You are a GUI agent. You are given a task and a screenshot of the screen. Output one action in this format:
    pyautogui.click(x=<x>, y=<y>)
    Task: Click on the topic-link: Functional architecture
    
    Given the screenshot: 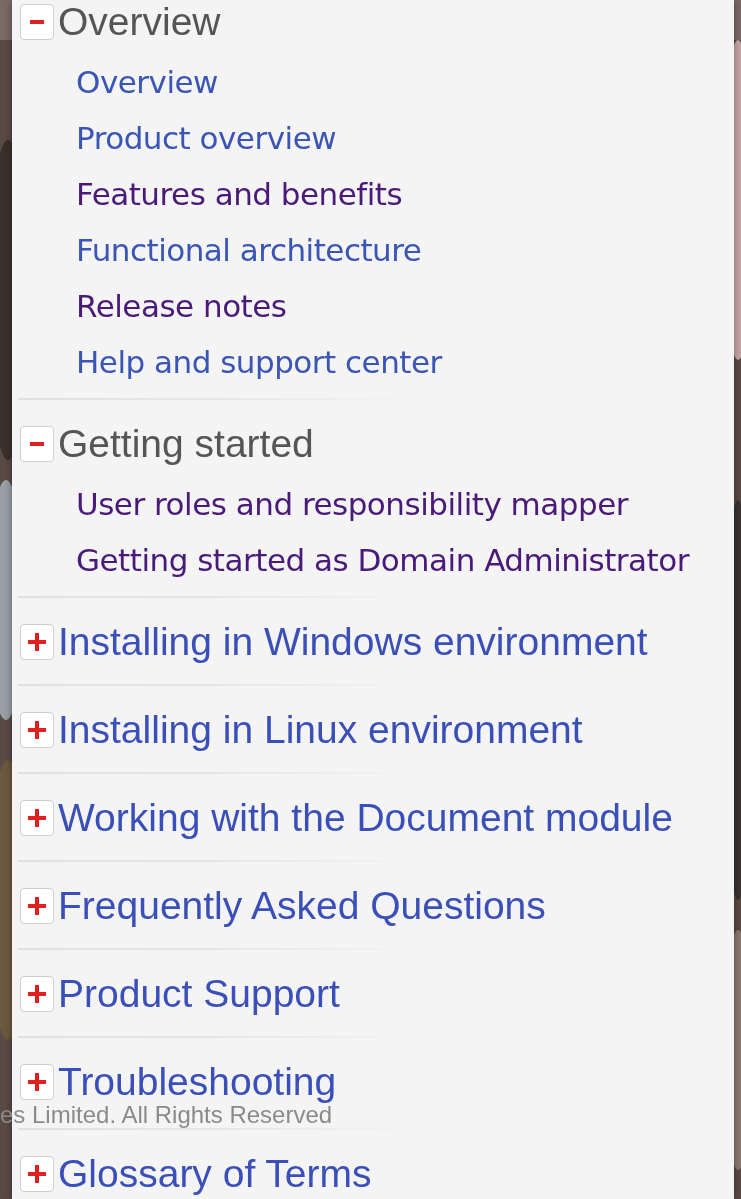 What is the action you would take?
    pyautogui.click(x=405, y=250)
    